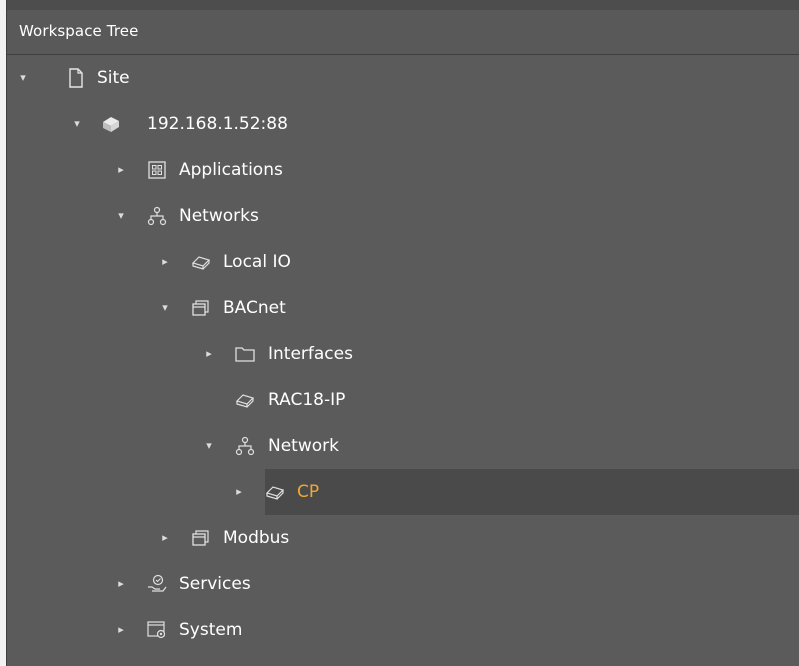  Describe the element at coordinates (157, 170) in the screenshot. I see `applications-icon` at that location.